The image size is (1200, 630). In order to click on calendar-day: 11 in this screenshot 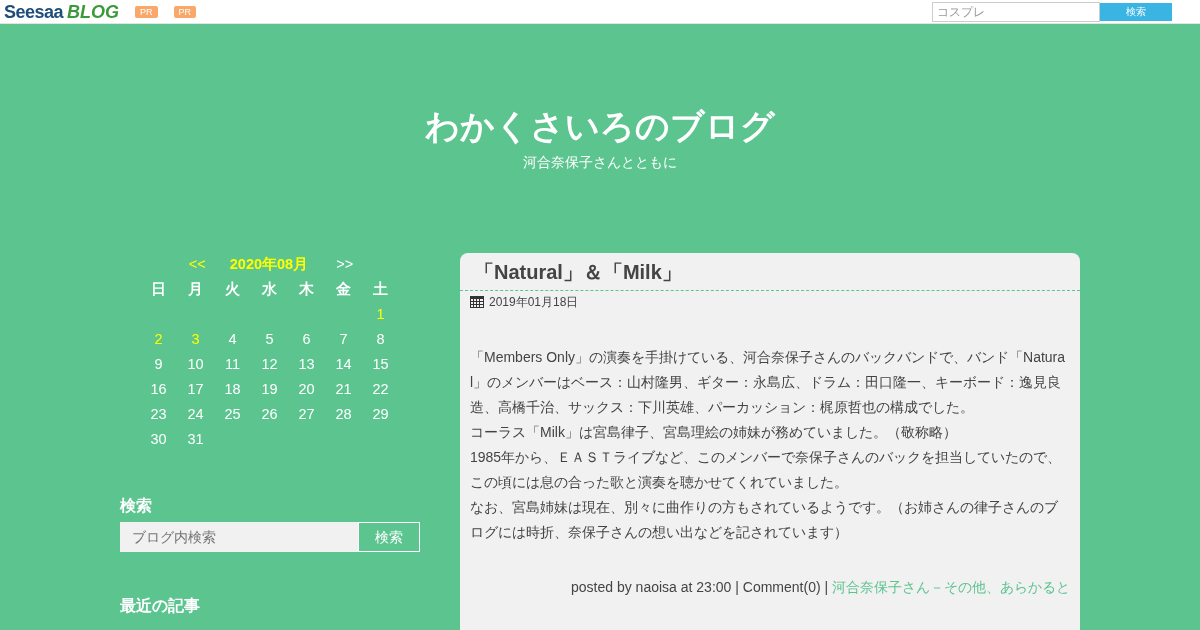, I will do `click(232, 364)`.